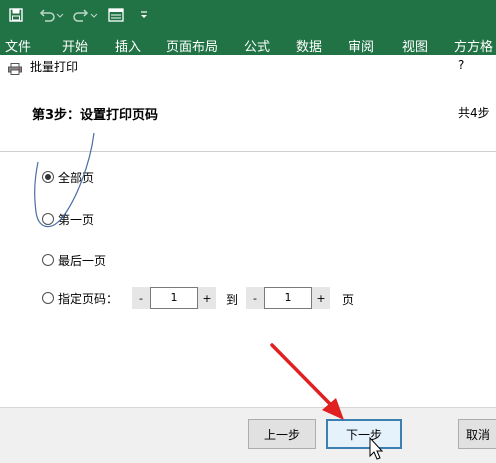 The height and width of the screenshot is (463, 496). I want to click on from-page-spinner: - 1 +, so click(174, 298).